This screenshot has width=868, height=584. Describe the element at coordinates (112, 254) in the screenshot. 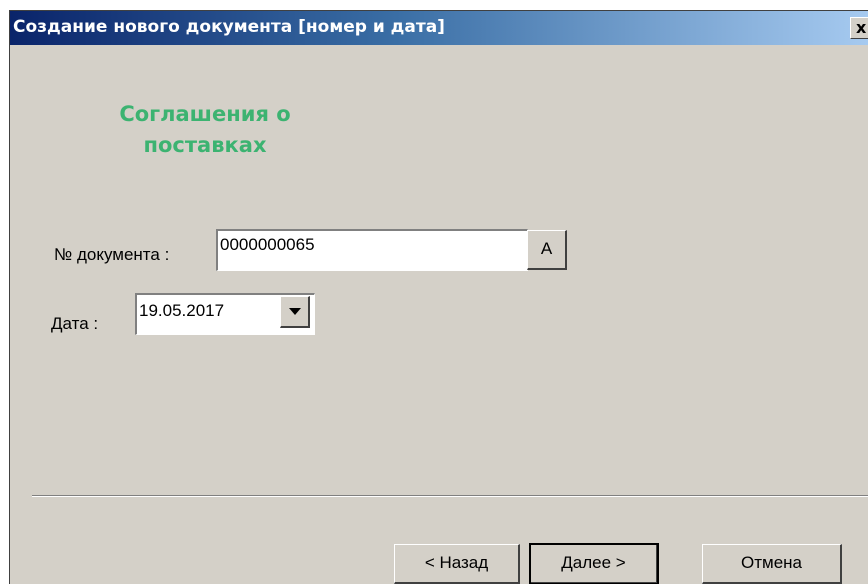

I see `document-number-label: № документа :` at that location.